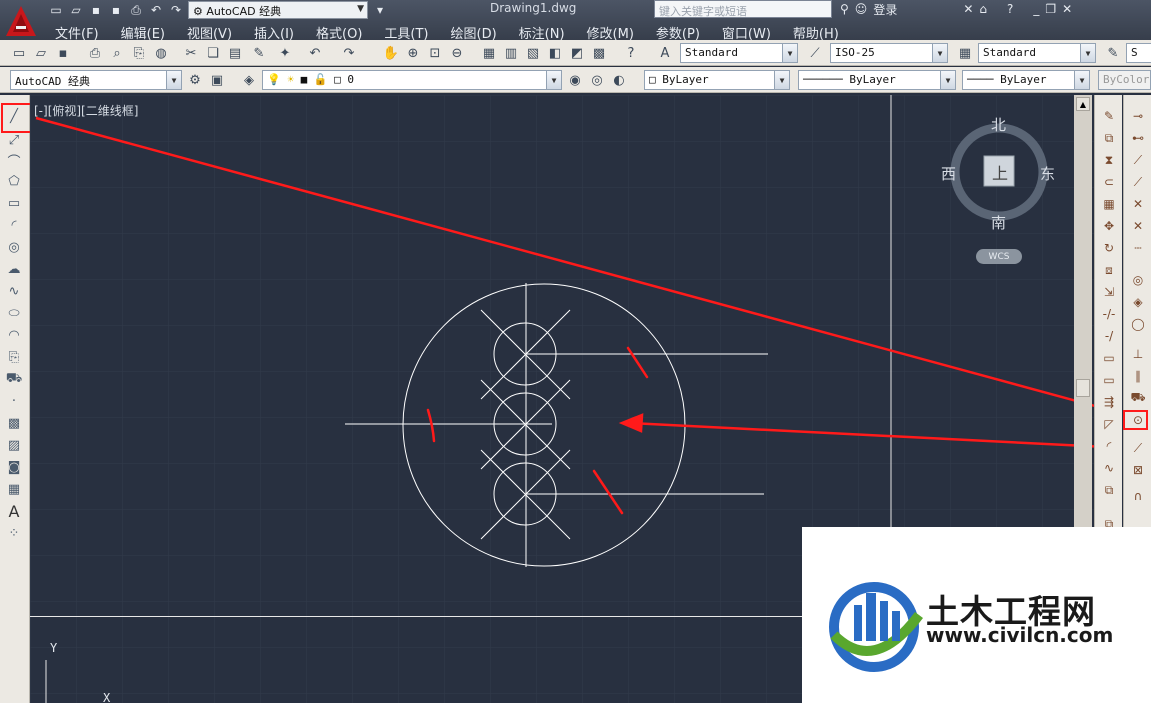 This screenshot has width=1151, height=703. I want to click on gear-icon: ⚙, so click(195, 80).